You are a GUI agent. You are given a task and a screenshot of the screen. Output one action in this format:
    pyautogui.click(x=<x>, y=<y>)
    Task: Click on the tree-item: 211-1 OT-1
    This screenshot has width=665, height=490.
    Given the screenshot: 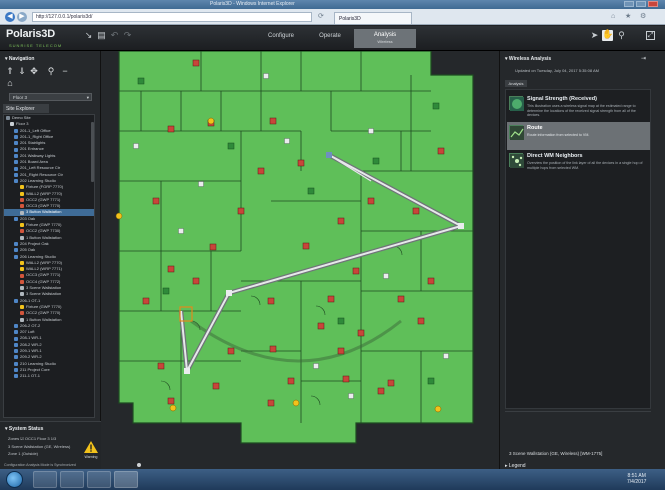 What is the action you would take?
    pyautogui.click(x=49, y=376)
    